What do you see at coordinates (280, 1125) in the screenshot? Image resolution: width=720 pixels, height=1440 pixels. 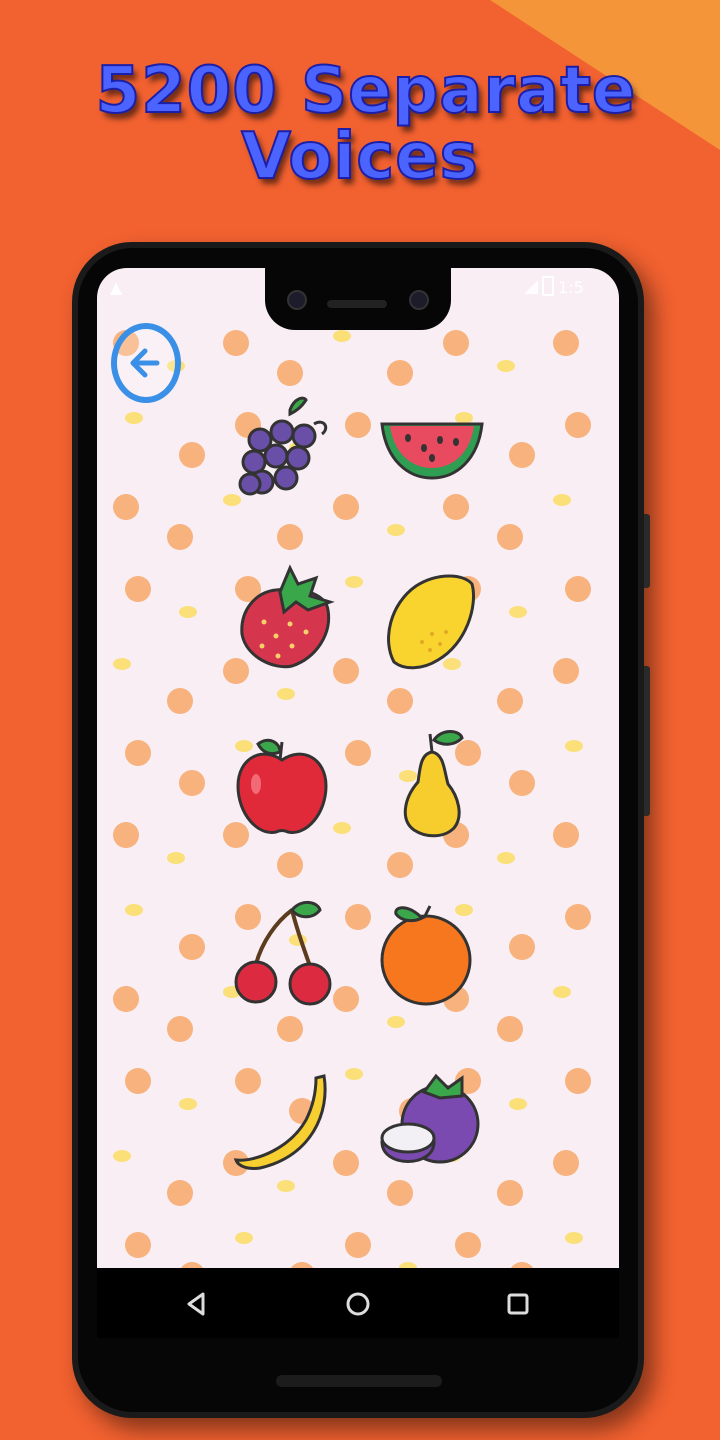 I see `fruit-banana` at bounding box center [280, 1125].